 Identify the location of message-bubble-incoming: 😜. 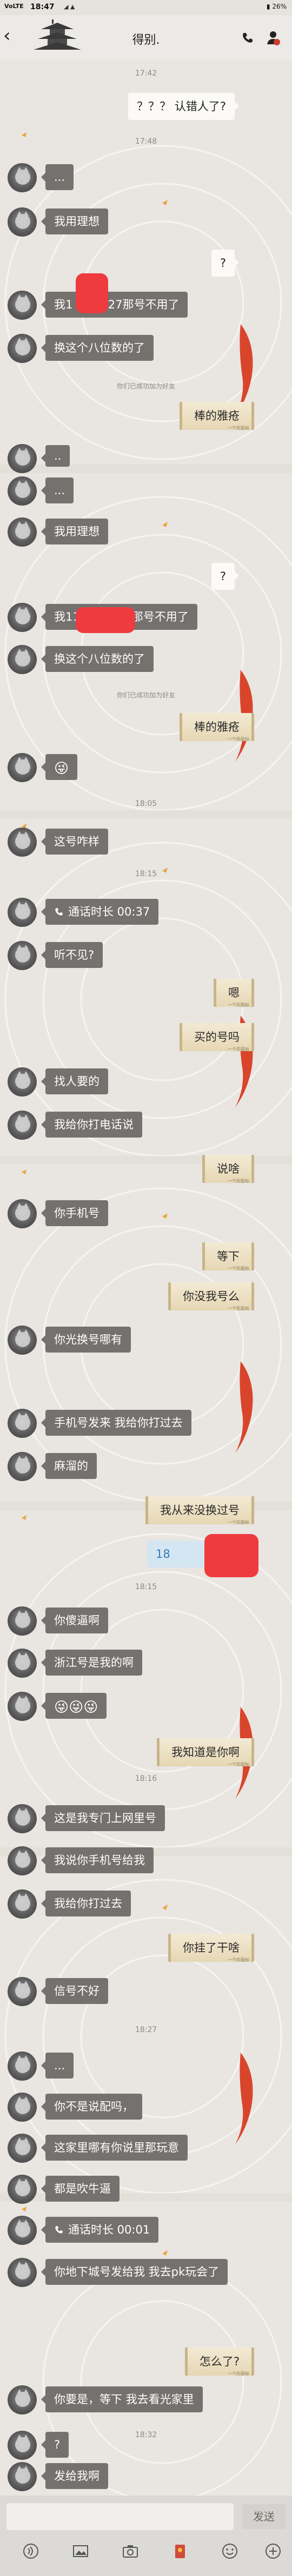
(59, 767).